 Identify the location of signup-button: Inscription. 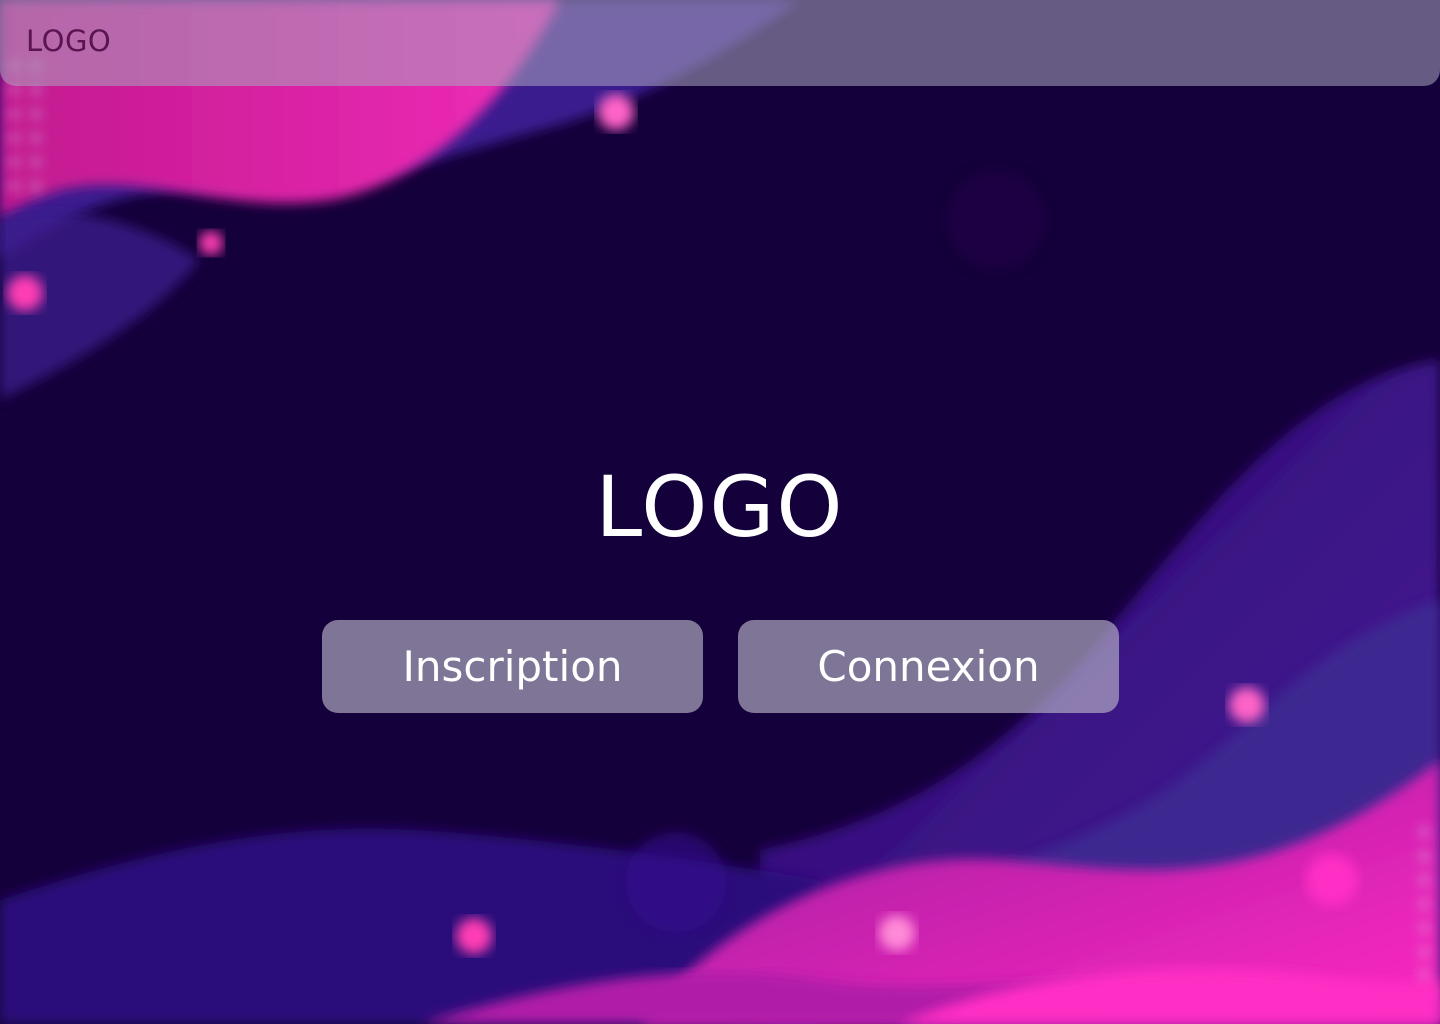
(512, 666).